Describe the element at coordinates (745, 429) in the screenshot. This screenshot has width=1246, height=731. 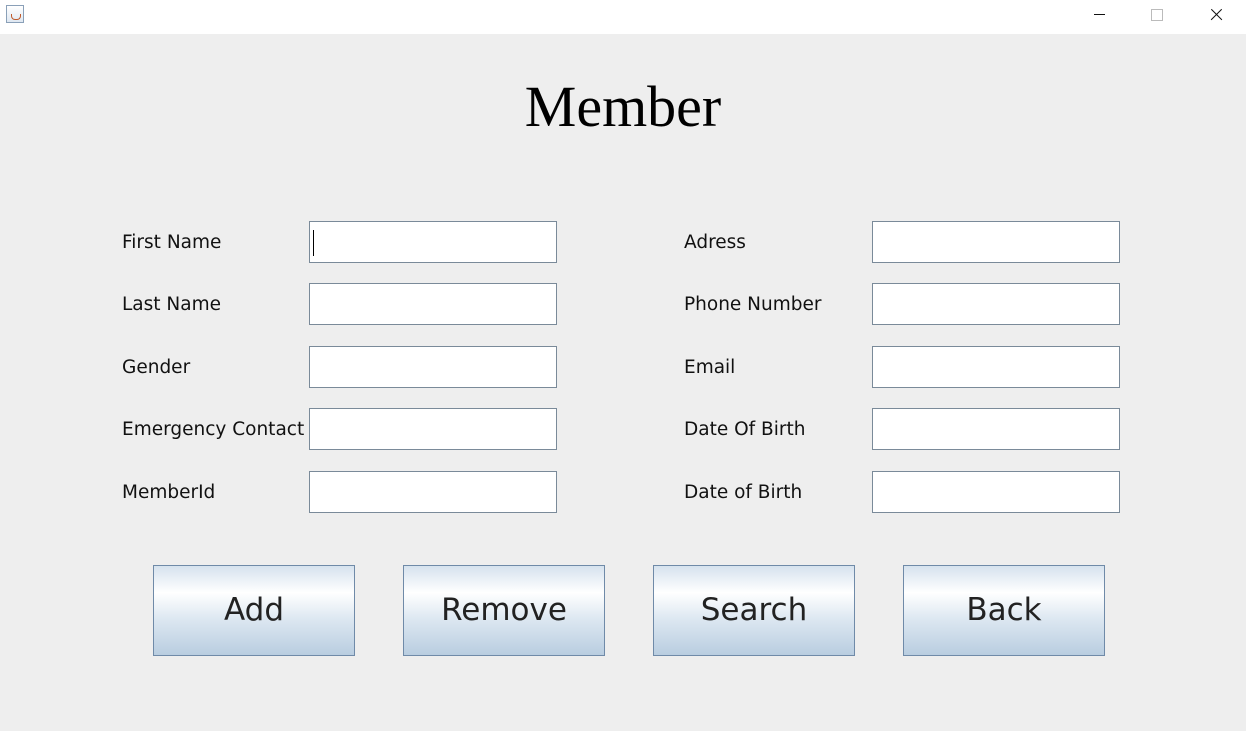
I see `date-of-birth-label: Date Of Birth` at that location.